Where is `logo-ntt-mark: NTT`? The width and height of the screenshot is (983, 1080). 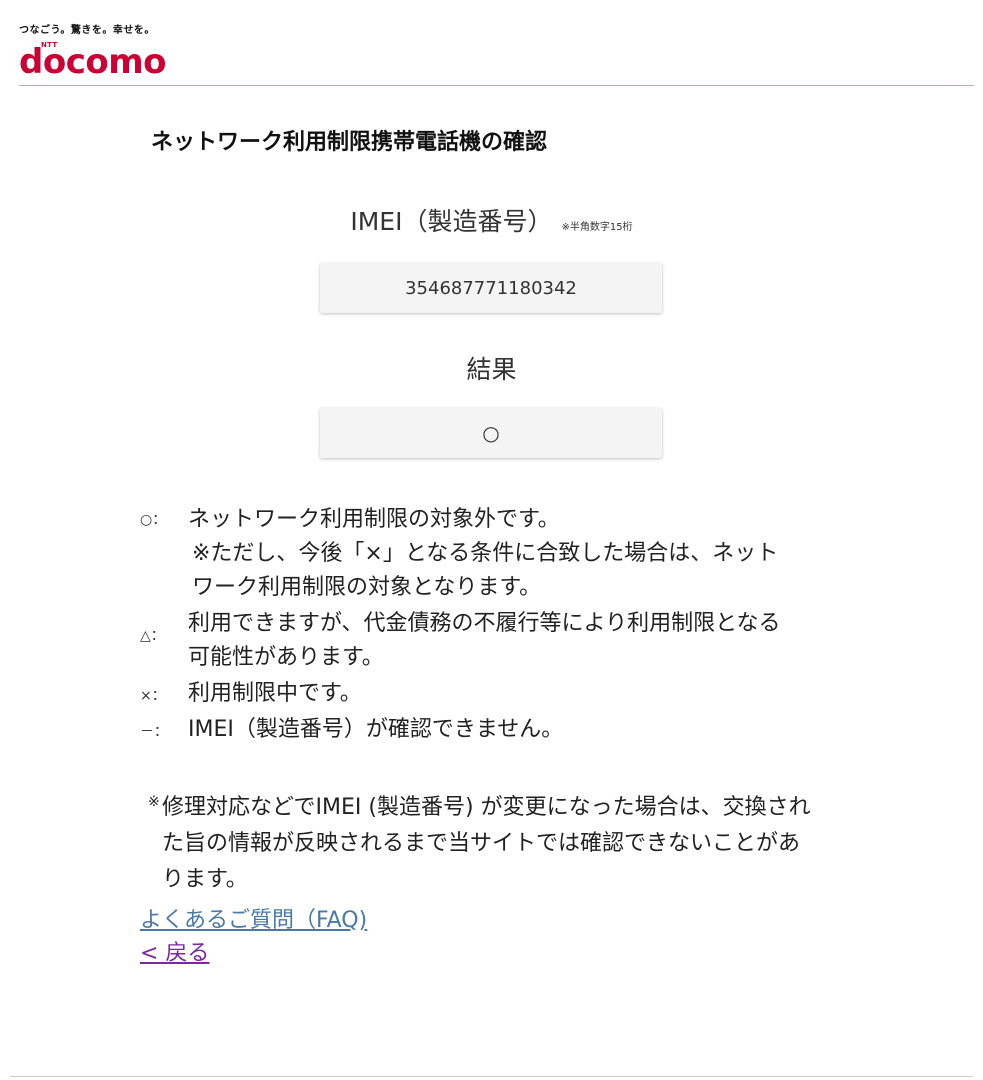
logo-ntt-mark: NTT is located at coordinates (49, 45).